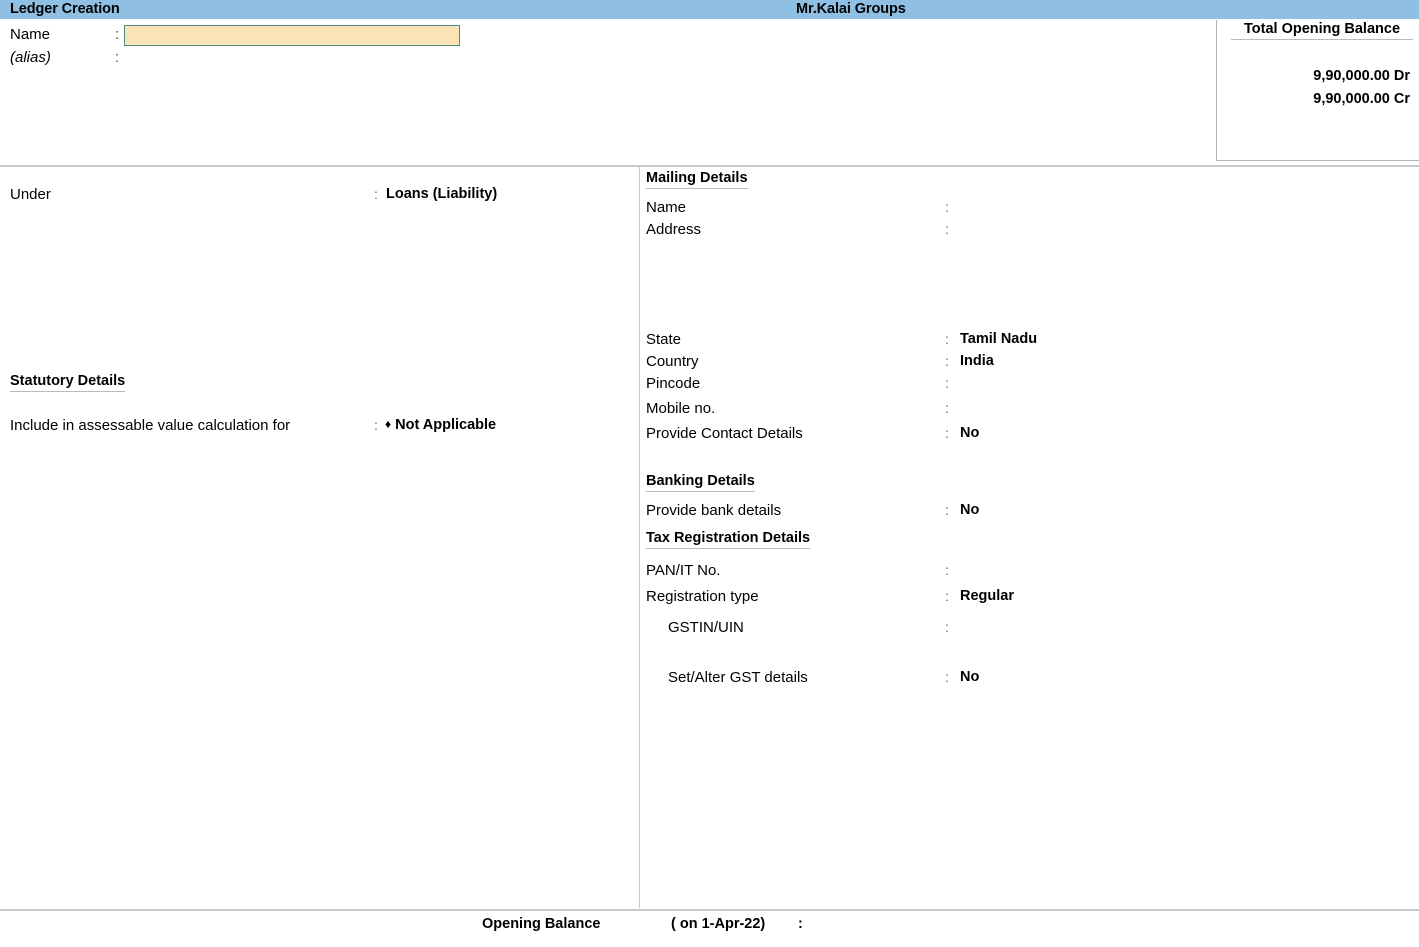  I want to click on state-label: State, so click(664, 339).